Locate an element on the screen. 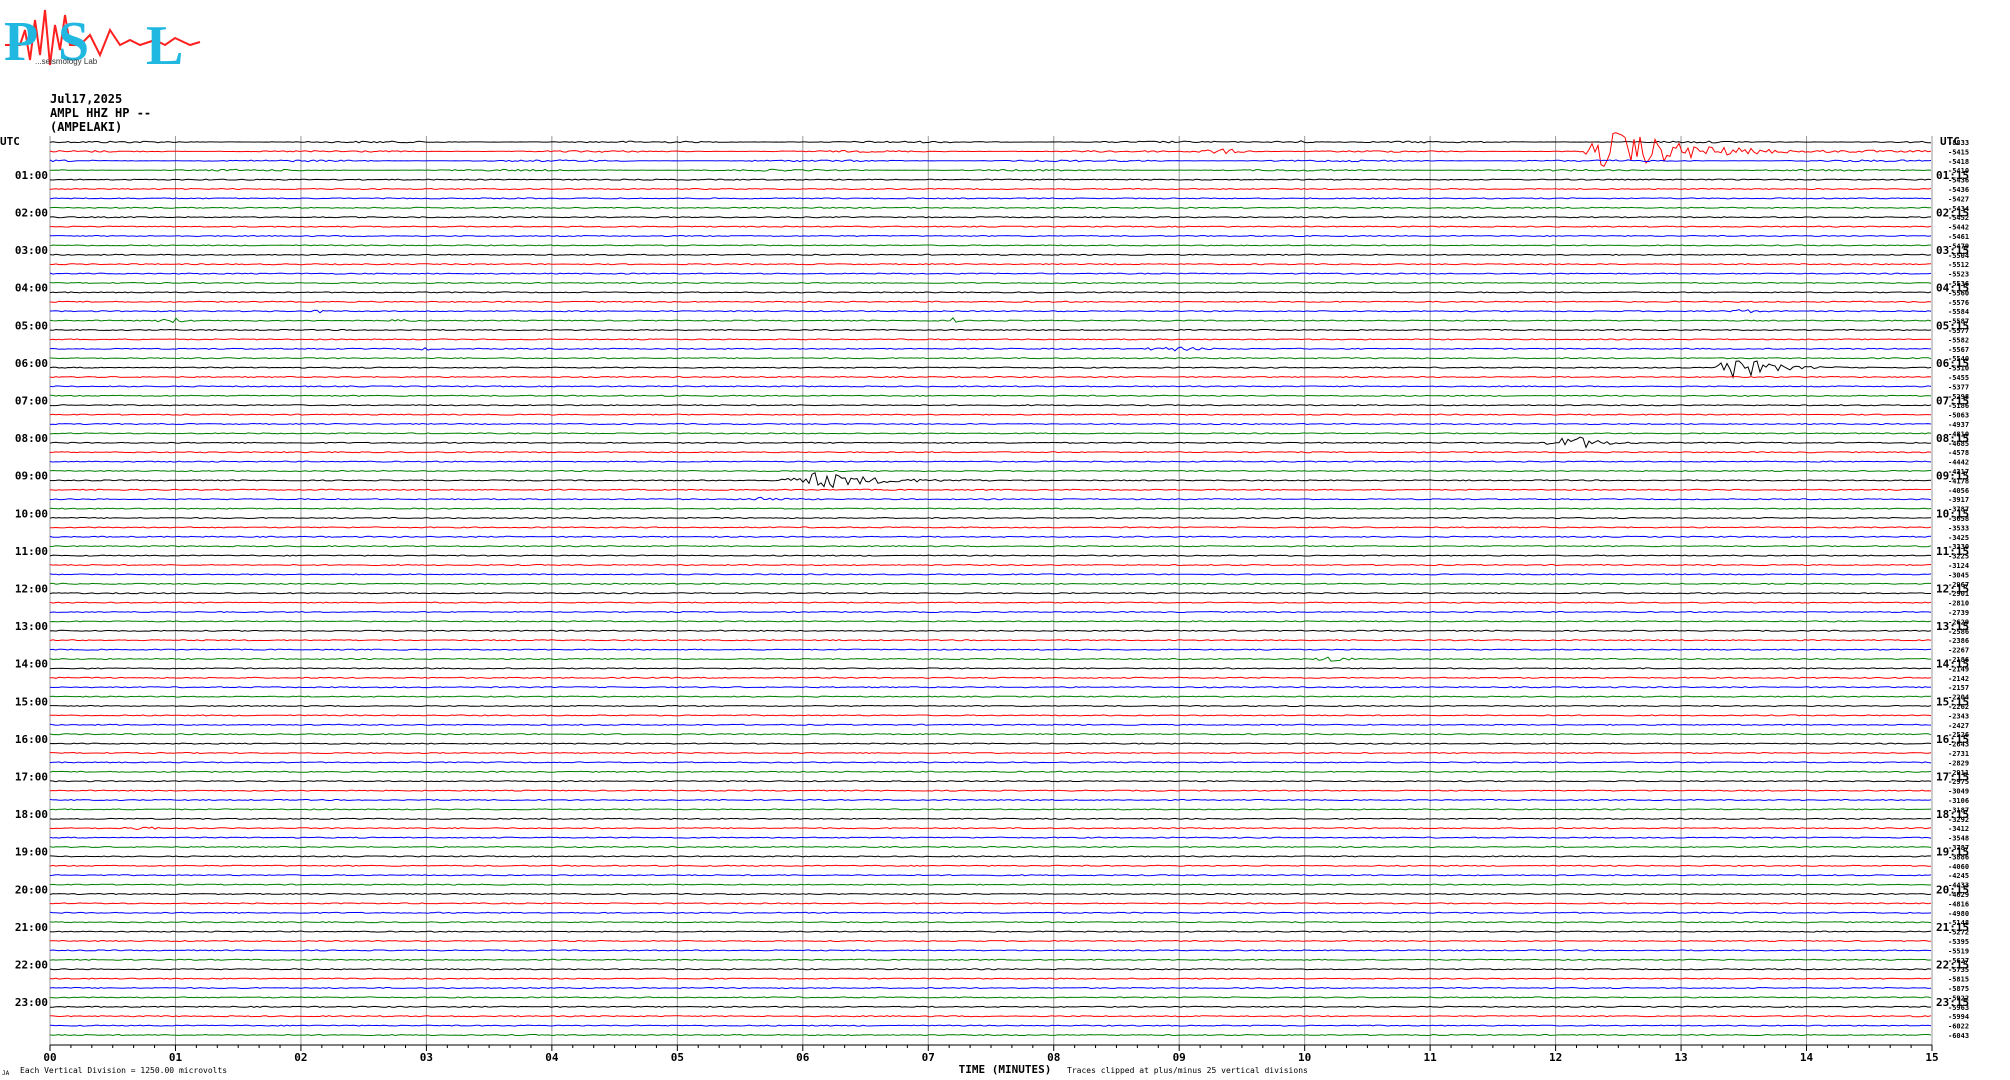 This screenshot has width=2010, height=1080. hour-label-right: 15:15 is located at coordinates (1952, 701).